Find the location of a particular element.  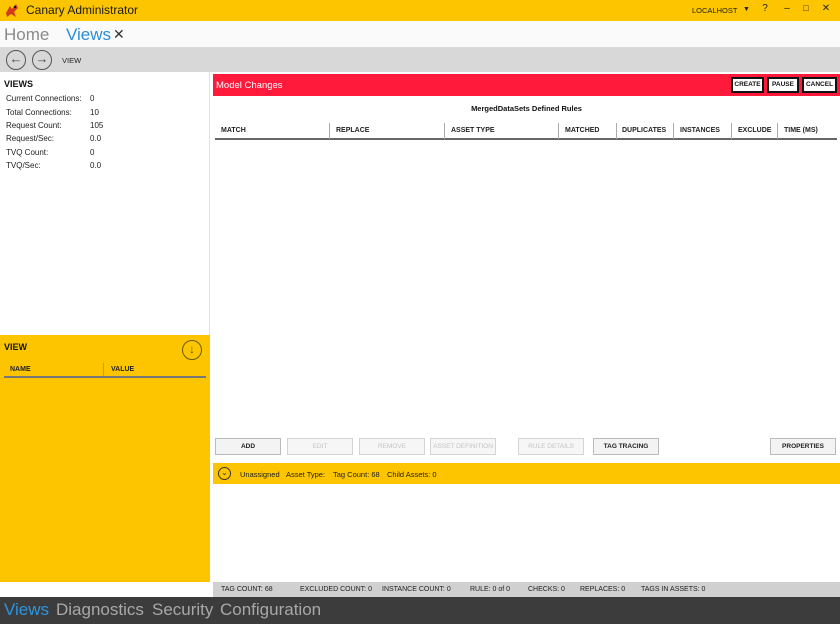

stat-row: Current Connections: 0 is located at coordinates (50, 98).